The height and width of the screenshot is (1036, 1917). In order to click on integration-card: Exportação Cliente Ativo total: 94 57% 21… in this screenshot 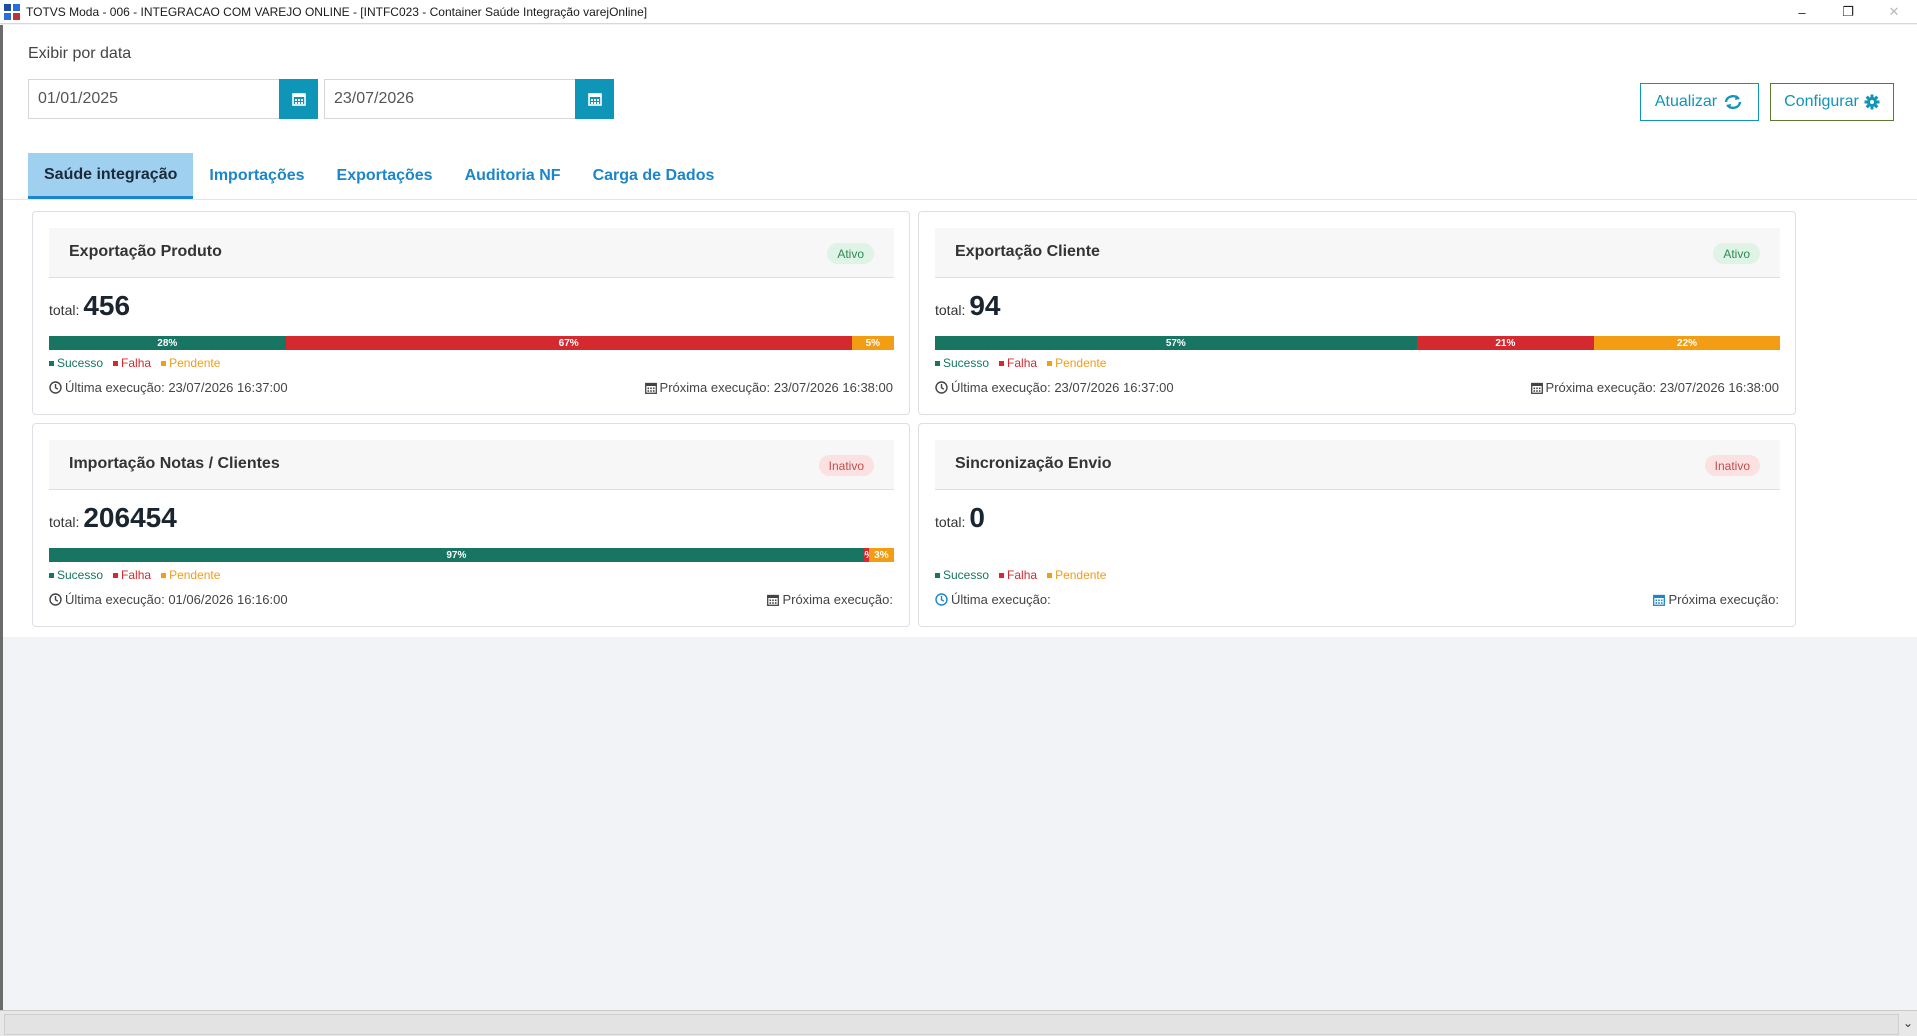, I will do `click(1357, 313)`.